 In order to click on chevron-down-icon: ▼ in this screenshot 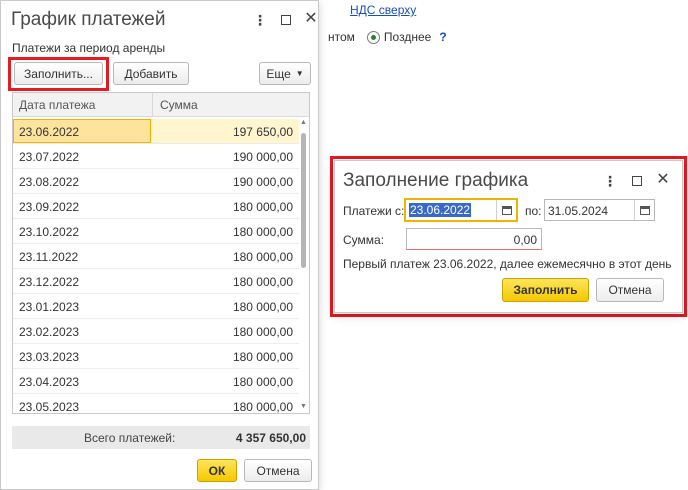, I will do `click(299, 73)`.